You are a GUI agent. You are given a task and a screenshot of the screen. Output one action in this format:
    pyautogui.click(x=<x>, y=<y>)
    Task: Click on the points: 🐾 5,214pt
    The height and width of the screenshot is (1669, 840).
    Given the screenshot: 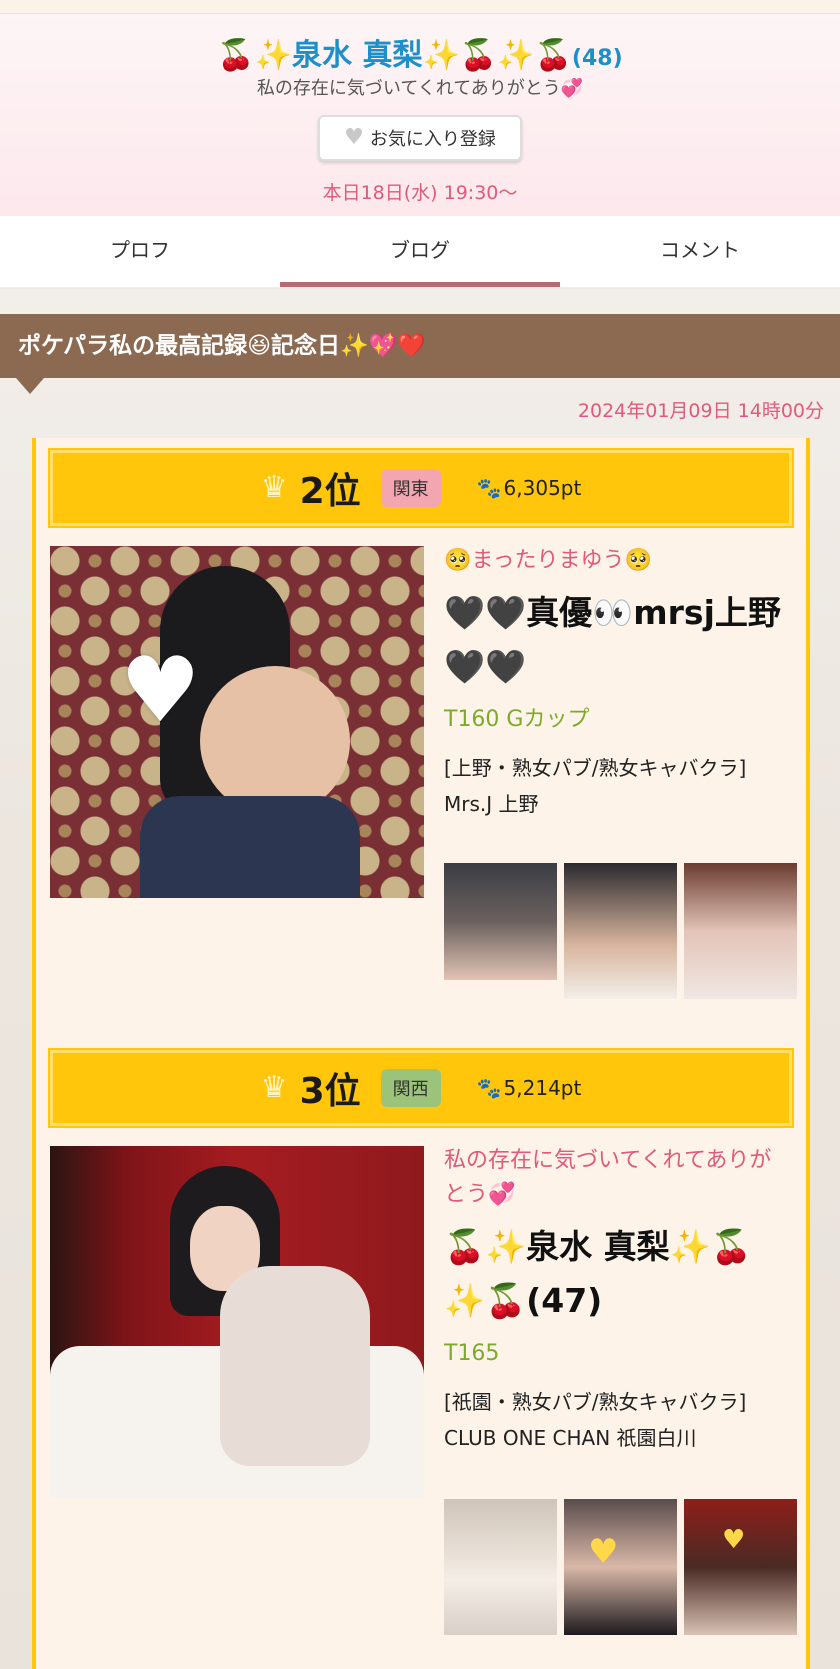 What is the action you would take?
    pyautogui.click(x=529, y=1088)
    